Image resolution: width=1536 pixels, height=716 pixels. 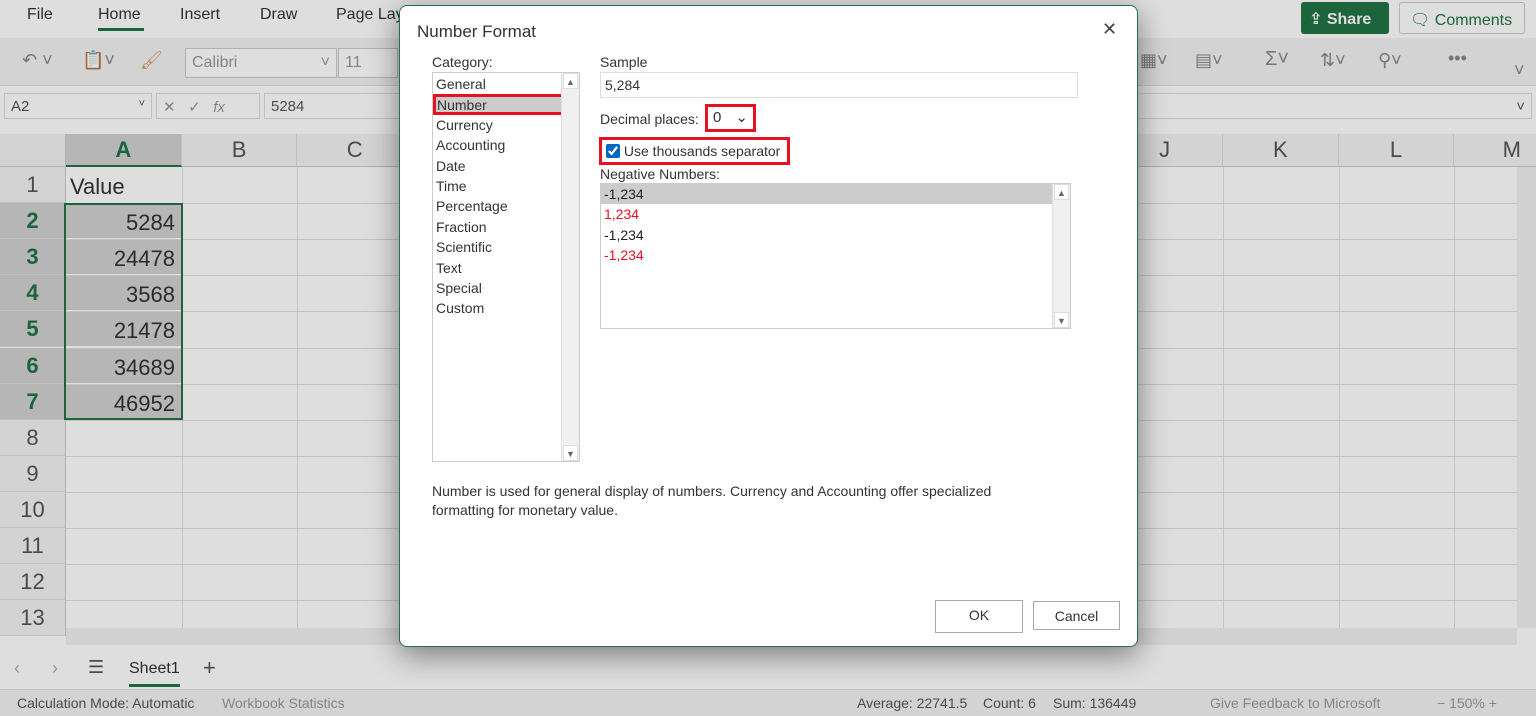 I want to click on category-item-date: Date, so click(x=506, y=166).